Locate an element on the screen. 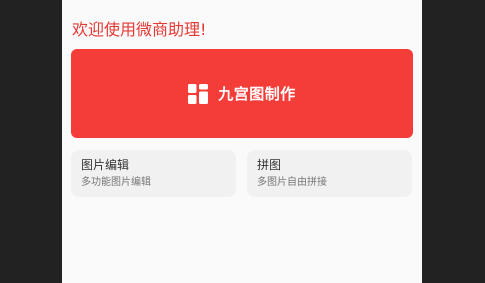  nine-grid-button-label: 九宫图制作 is located at coordinates (257, 94).